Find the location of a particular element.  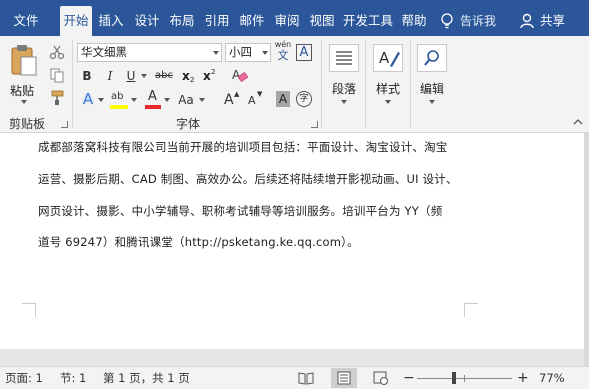

highlight-dropdown-arrow is located at coordinates (134, 100).